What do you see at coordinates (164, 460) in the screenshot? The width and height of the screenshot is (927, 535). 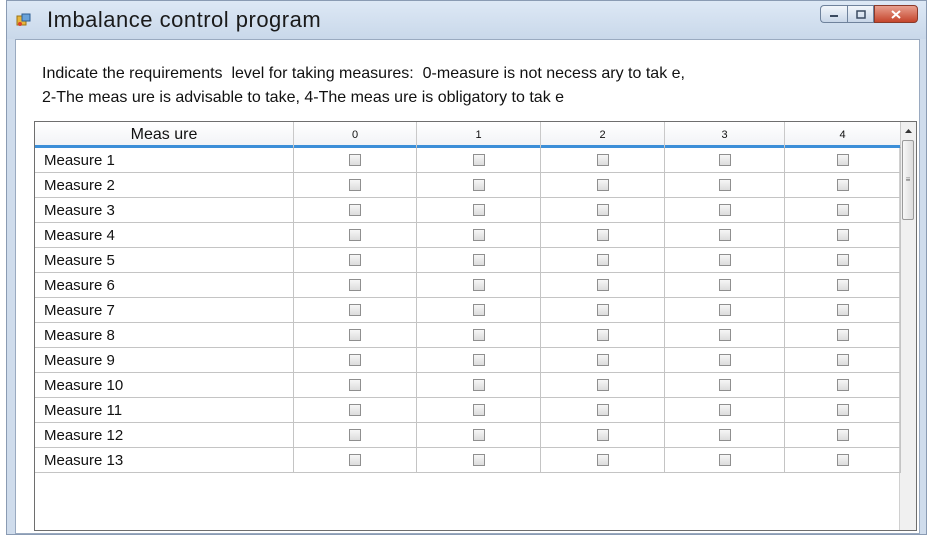 I see `measure-name-cell: Measure 13` at bounding box center [164, 460].